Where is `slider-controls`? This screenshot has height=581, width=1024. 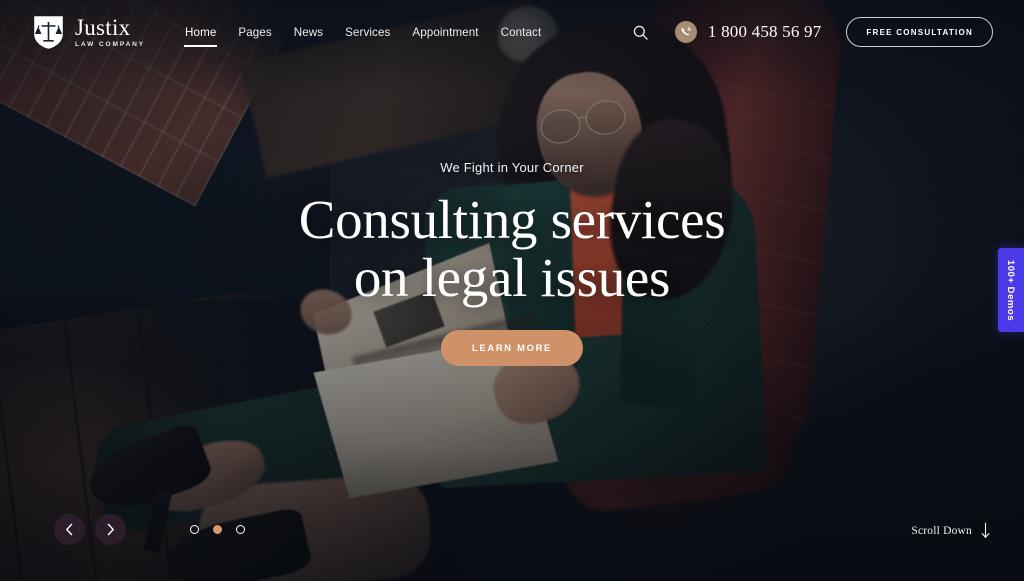
slider-controls is located at coordinates (149, 529).